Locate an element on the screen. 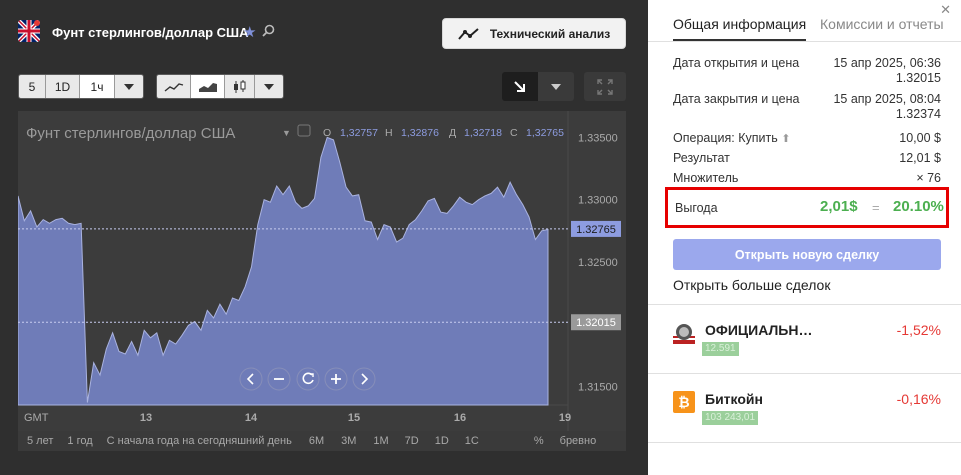 This screenshot has height=475, width=961. direction-dropdown is located at coordinates (556, 86).